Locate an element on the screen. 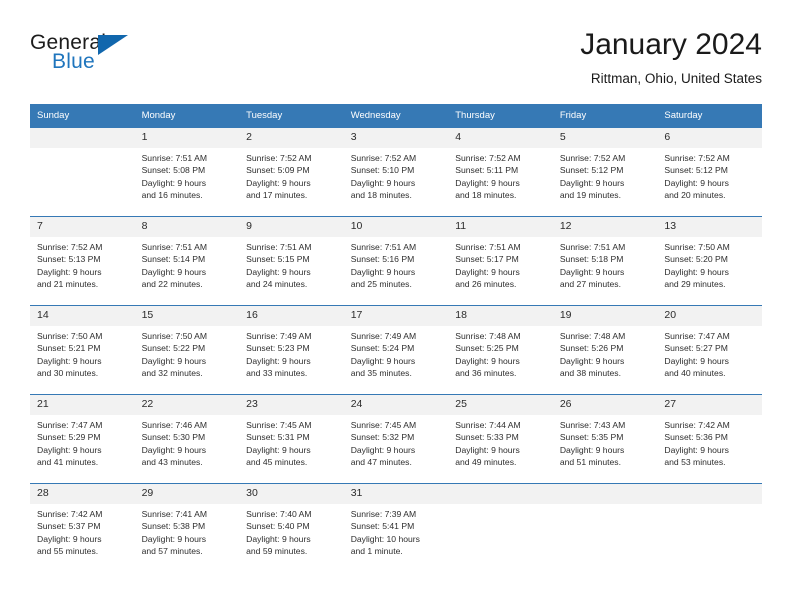  sunset-time: Sunset: 5:27 PM is located at coordinates (696, 348).